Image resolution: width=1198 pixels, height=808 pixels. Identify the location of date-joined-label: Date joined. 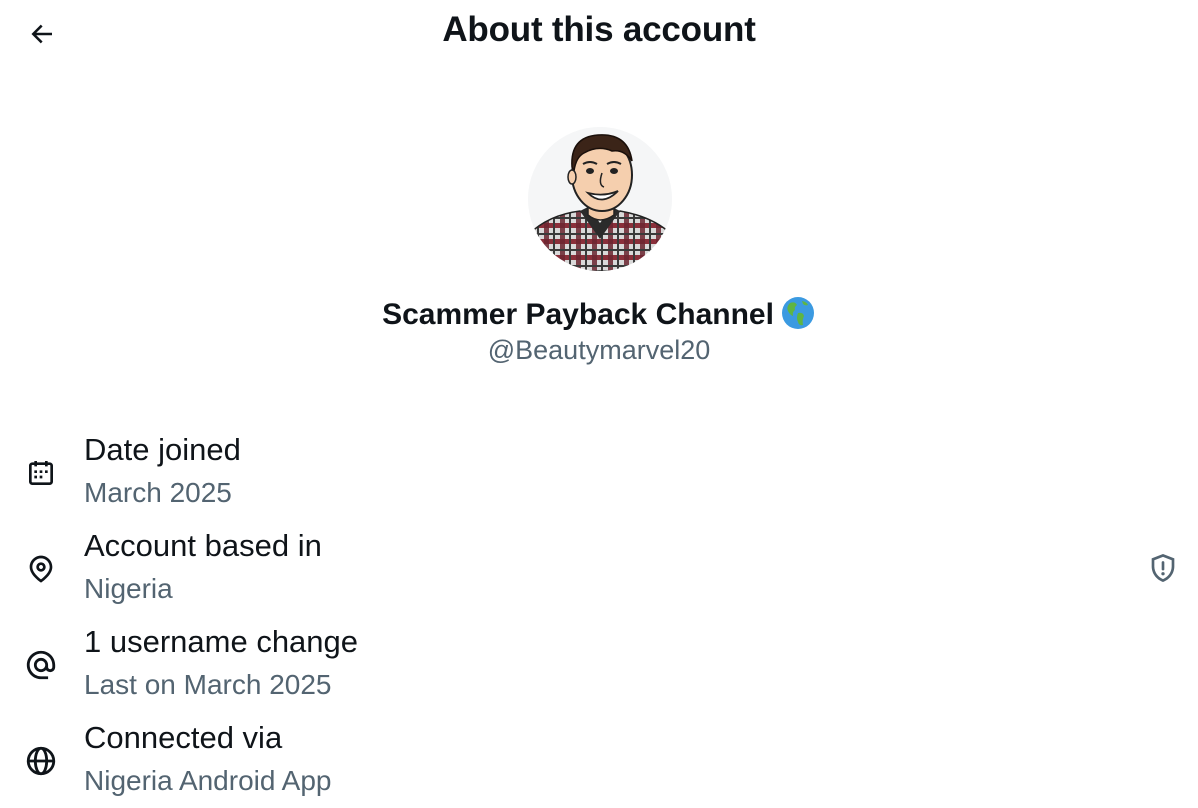
(162, 449).